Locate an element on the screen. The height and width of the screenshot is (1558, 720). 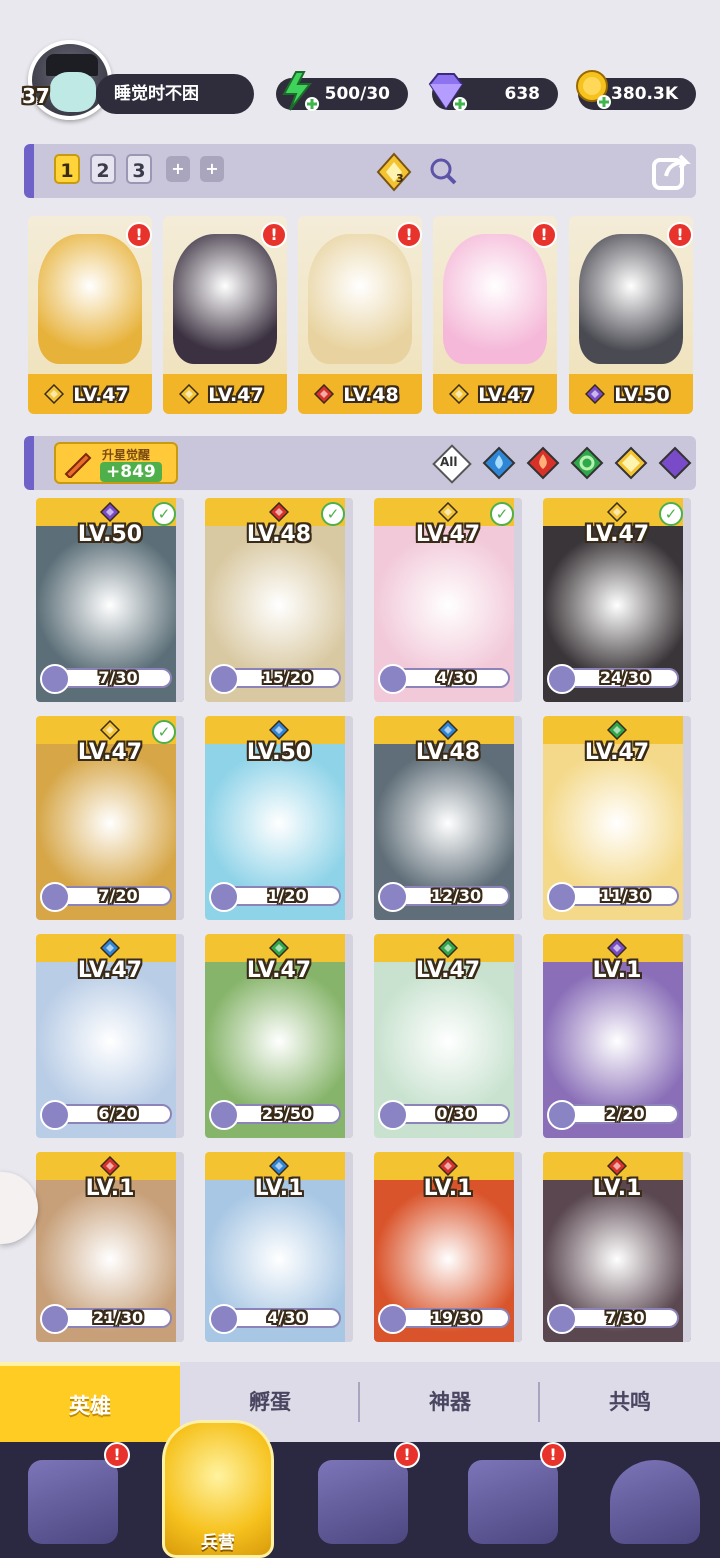
player-level: 37 is located at coordinates (36, 96).